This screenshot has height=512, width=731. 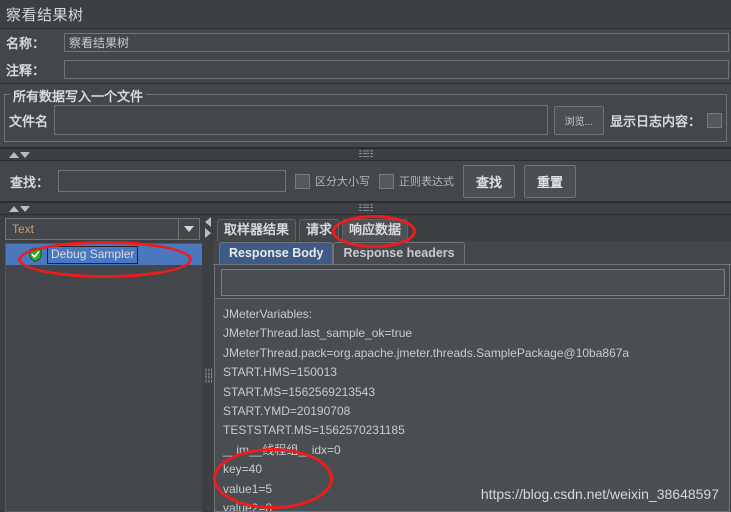 I want to click on search-input, so click(x=172, y=181).